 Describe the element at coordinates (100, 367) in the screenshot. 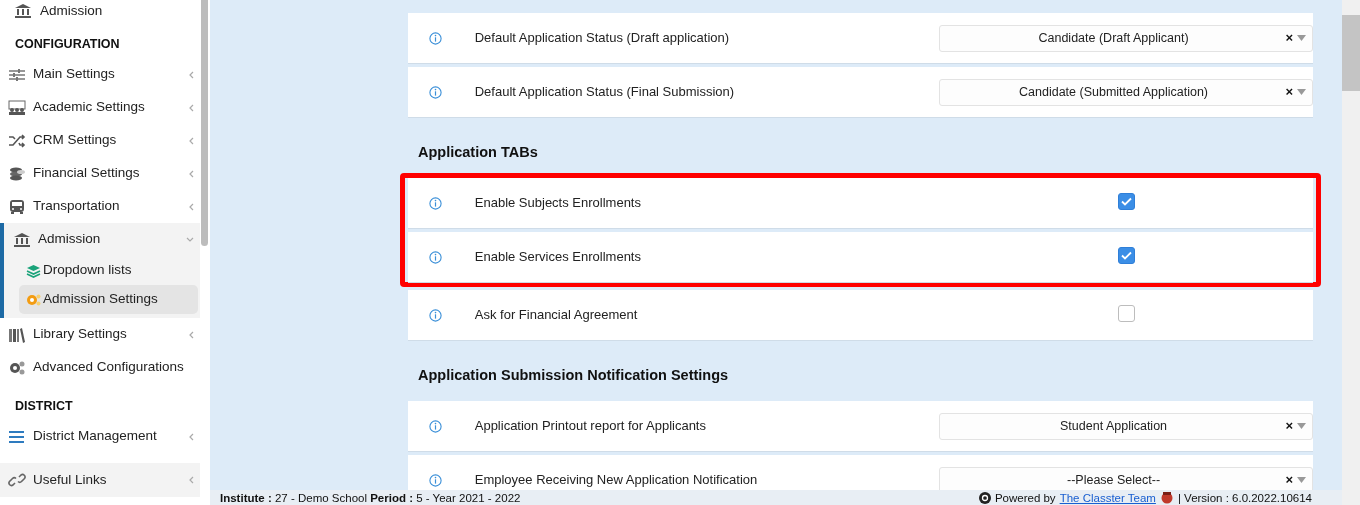

I see `sidebar-item: Advanced Configurations` at that location.